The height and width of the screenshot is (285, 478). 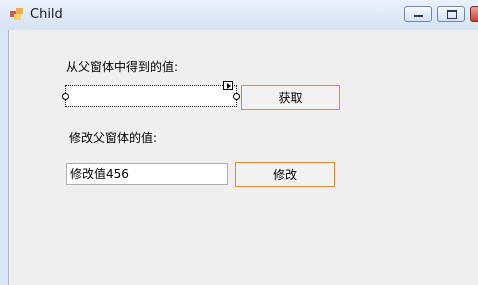 What do you see at coordinates (16, 14) in the screenshot?
I see `app-icon` at bounding box center [16, 14].